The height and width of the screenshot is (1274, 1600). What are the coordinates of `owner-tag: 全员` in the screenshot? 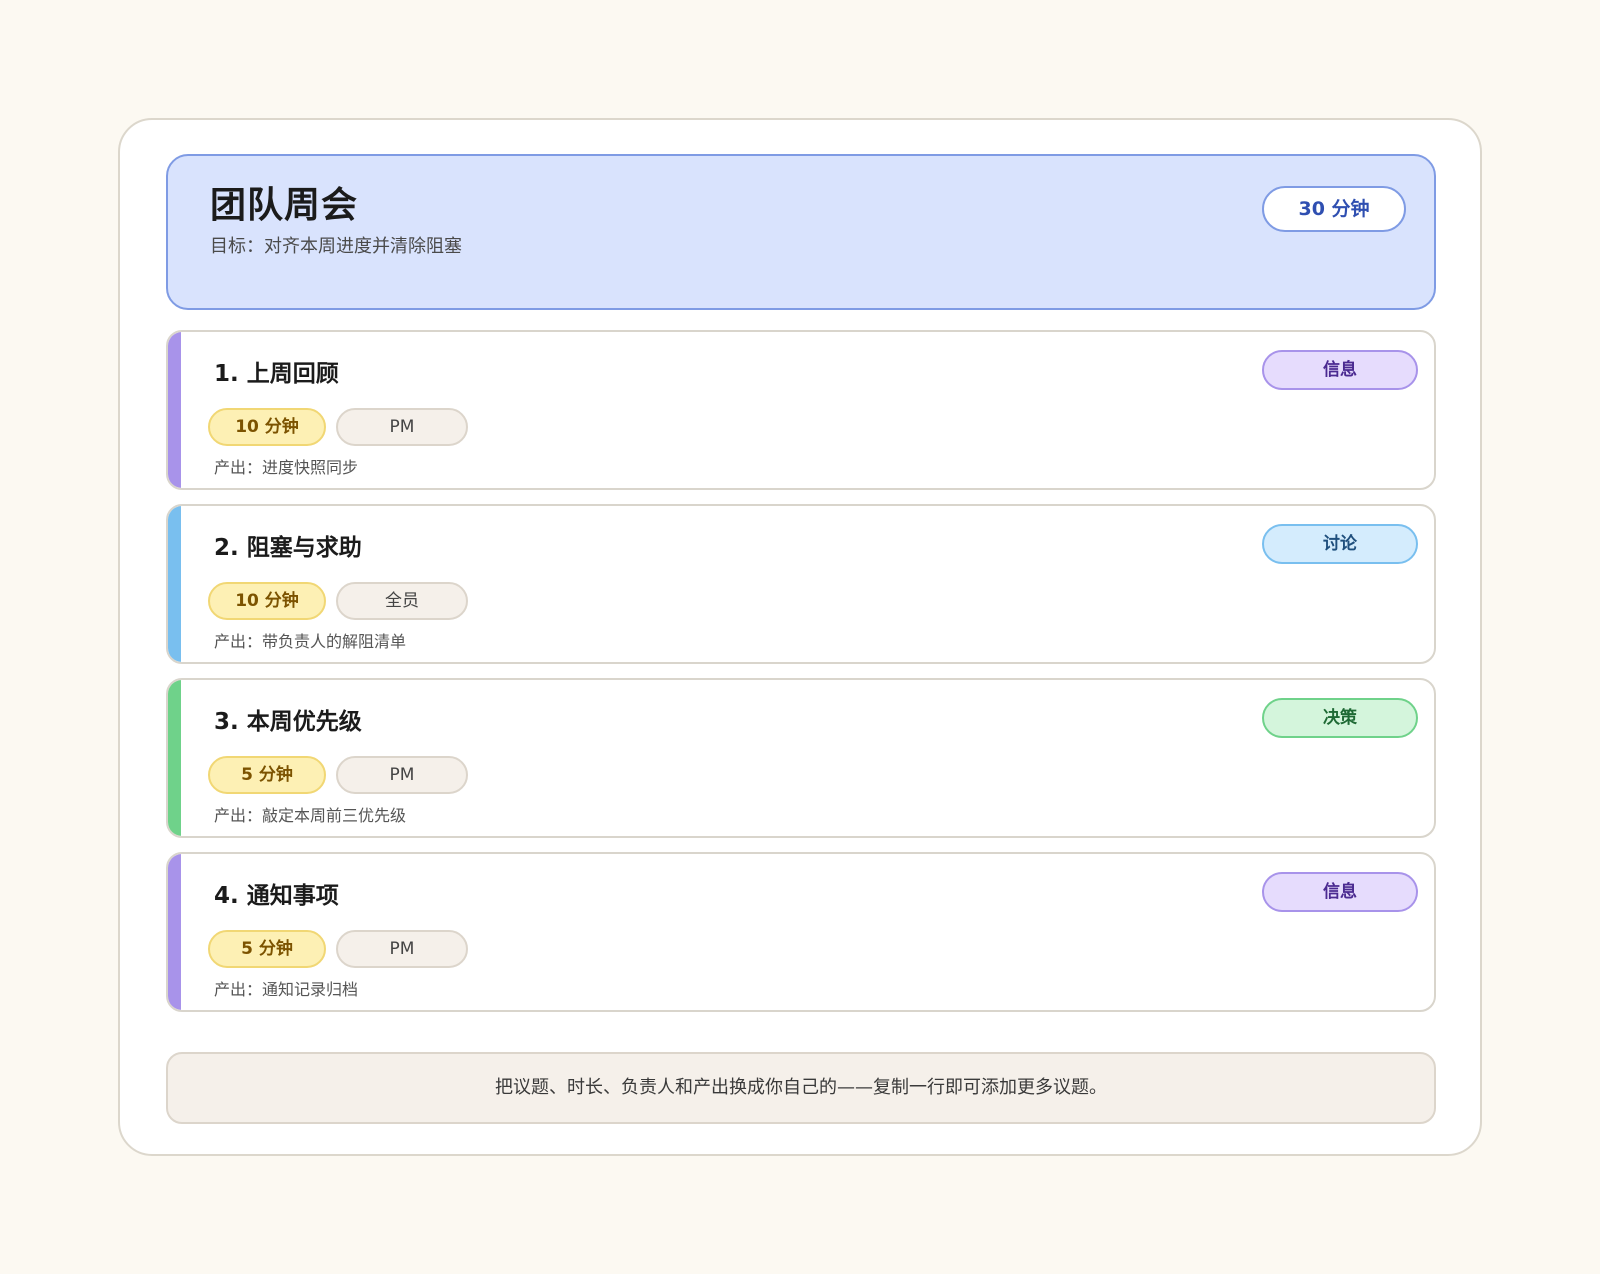 It's located at (402, 601).